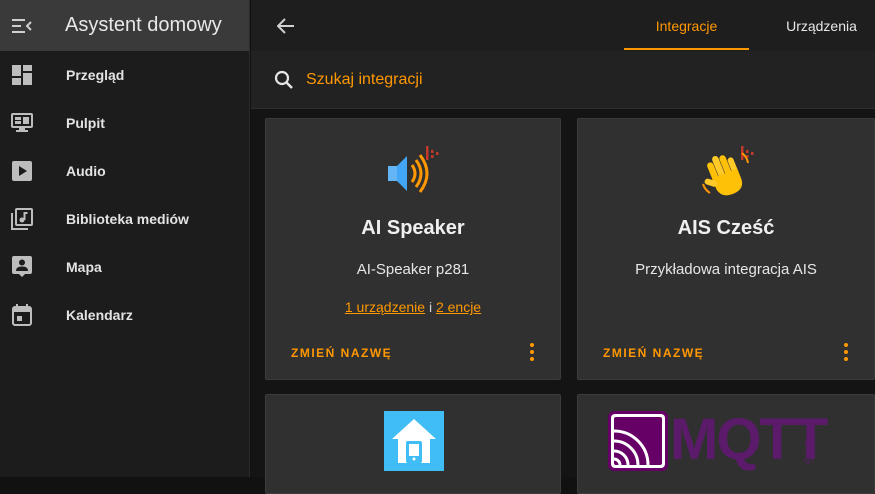  What do you see at coordinates (86, 171) in the screenshot?
I see `sidebar-item-label: Audio` at bounding box center [86, 171].